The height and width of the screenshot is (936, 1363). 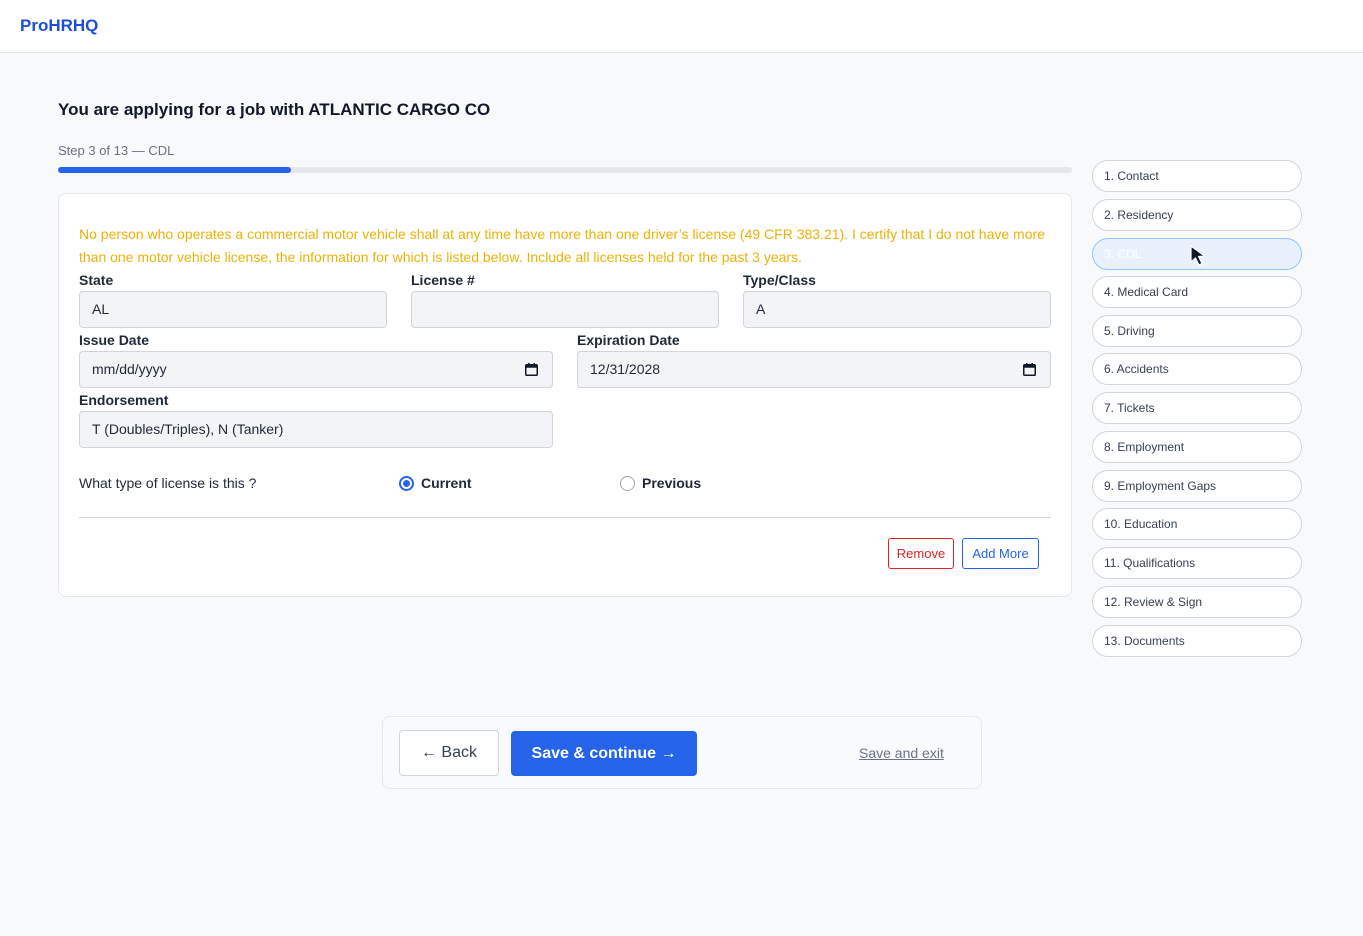 What do you see at coordinates (124, 400) in the screenshot?
I see `endorsement-label: Endorsement` at bounding box center [124, 400].